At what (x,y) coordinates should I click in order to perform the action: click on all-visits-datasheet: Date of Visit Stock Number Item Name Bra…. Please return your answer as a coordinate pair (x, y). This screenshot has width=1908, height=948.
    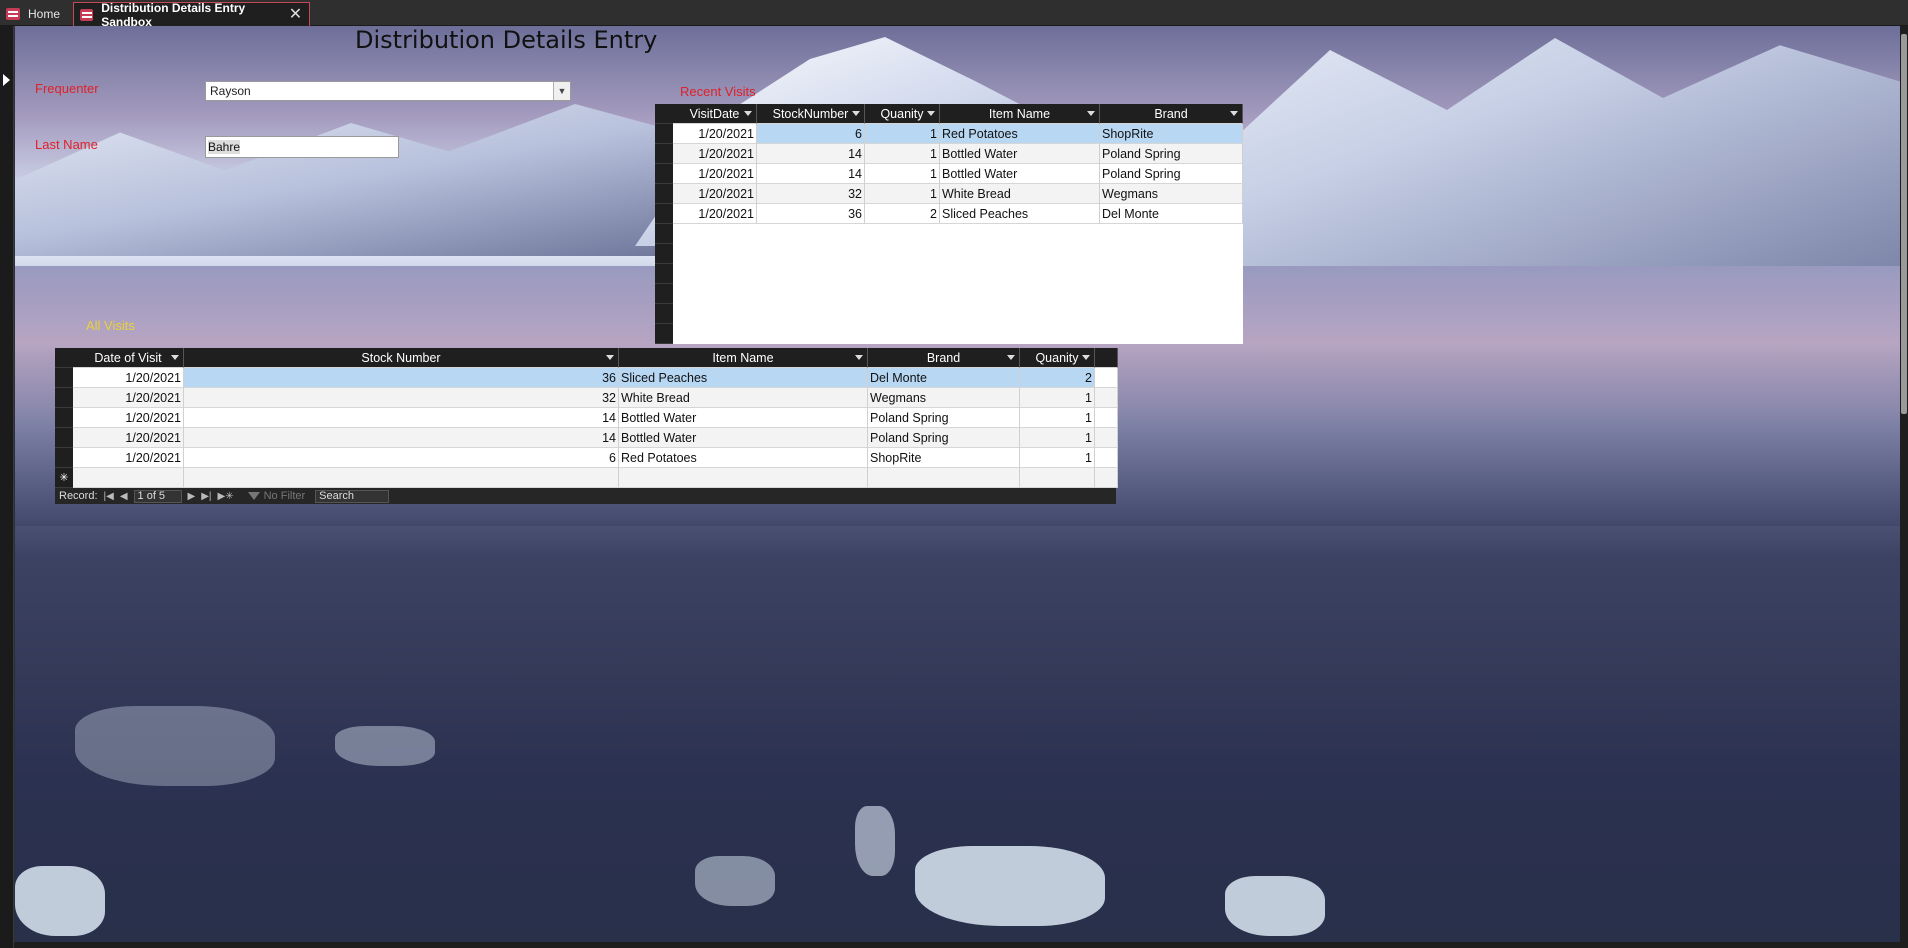
    Looking at the image, I should click on (586, 433).